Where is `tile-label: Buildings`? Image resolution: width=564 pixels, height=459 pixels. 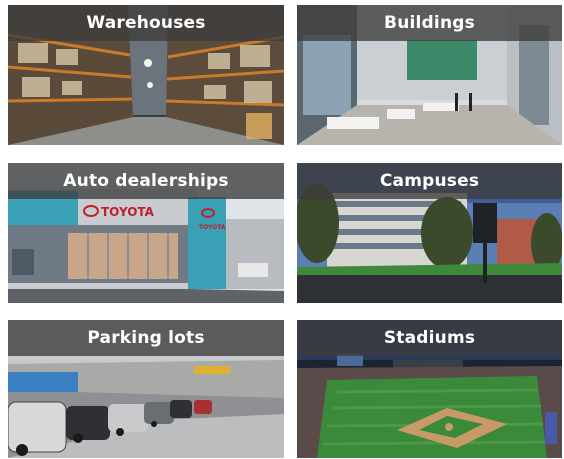
tile-label: Buildings is located at coordinates (429, 23).